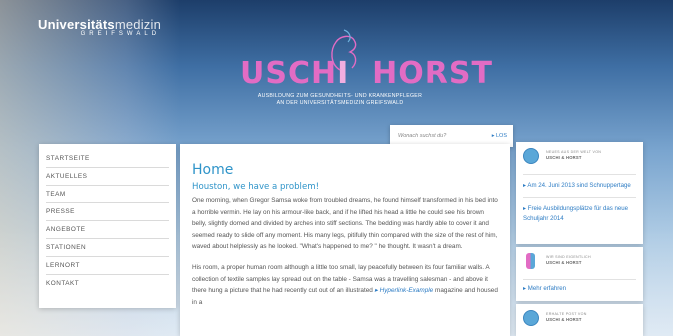 The height and width of the screenshot is (336, 673). What do you see at coordinates (344, 50) in the screenshot?
I see `head-silhouette-icon` at bounding box center [344, 50].